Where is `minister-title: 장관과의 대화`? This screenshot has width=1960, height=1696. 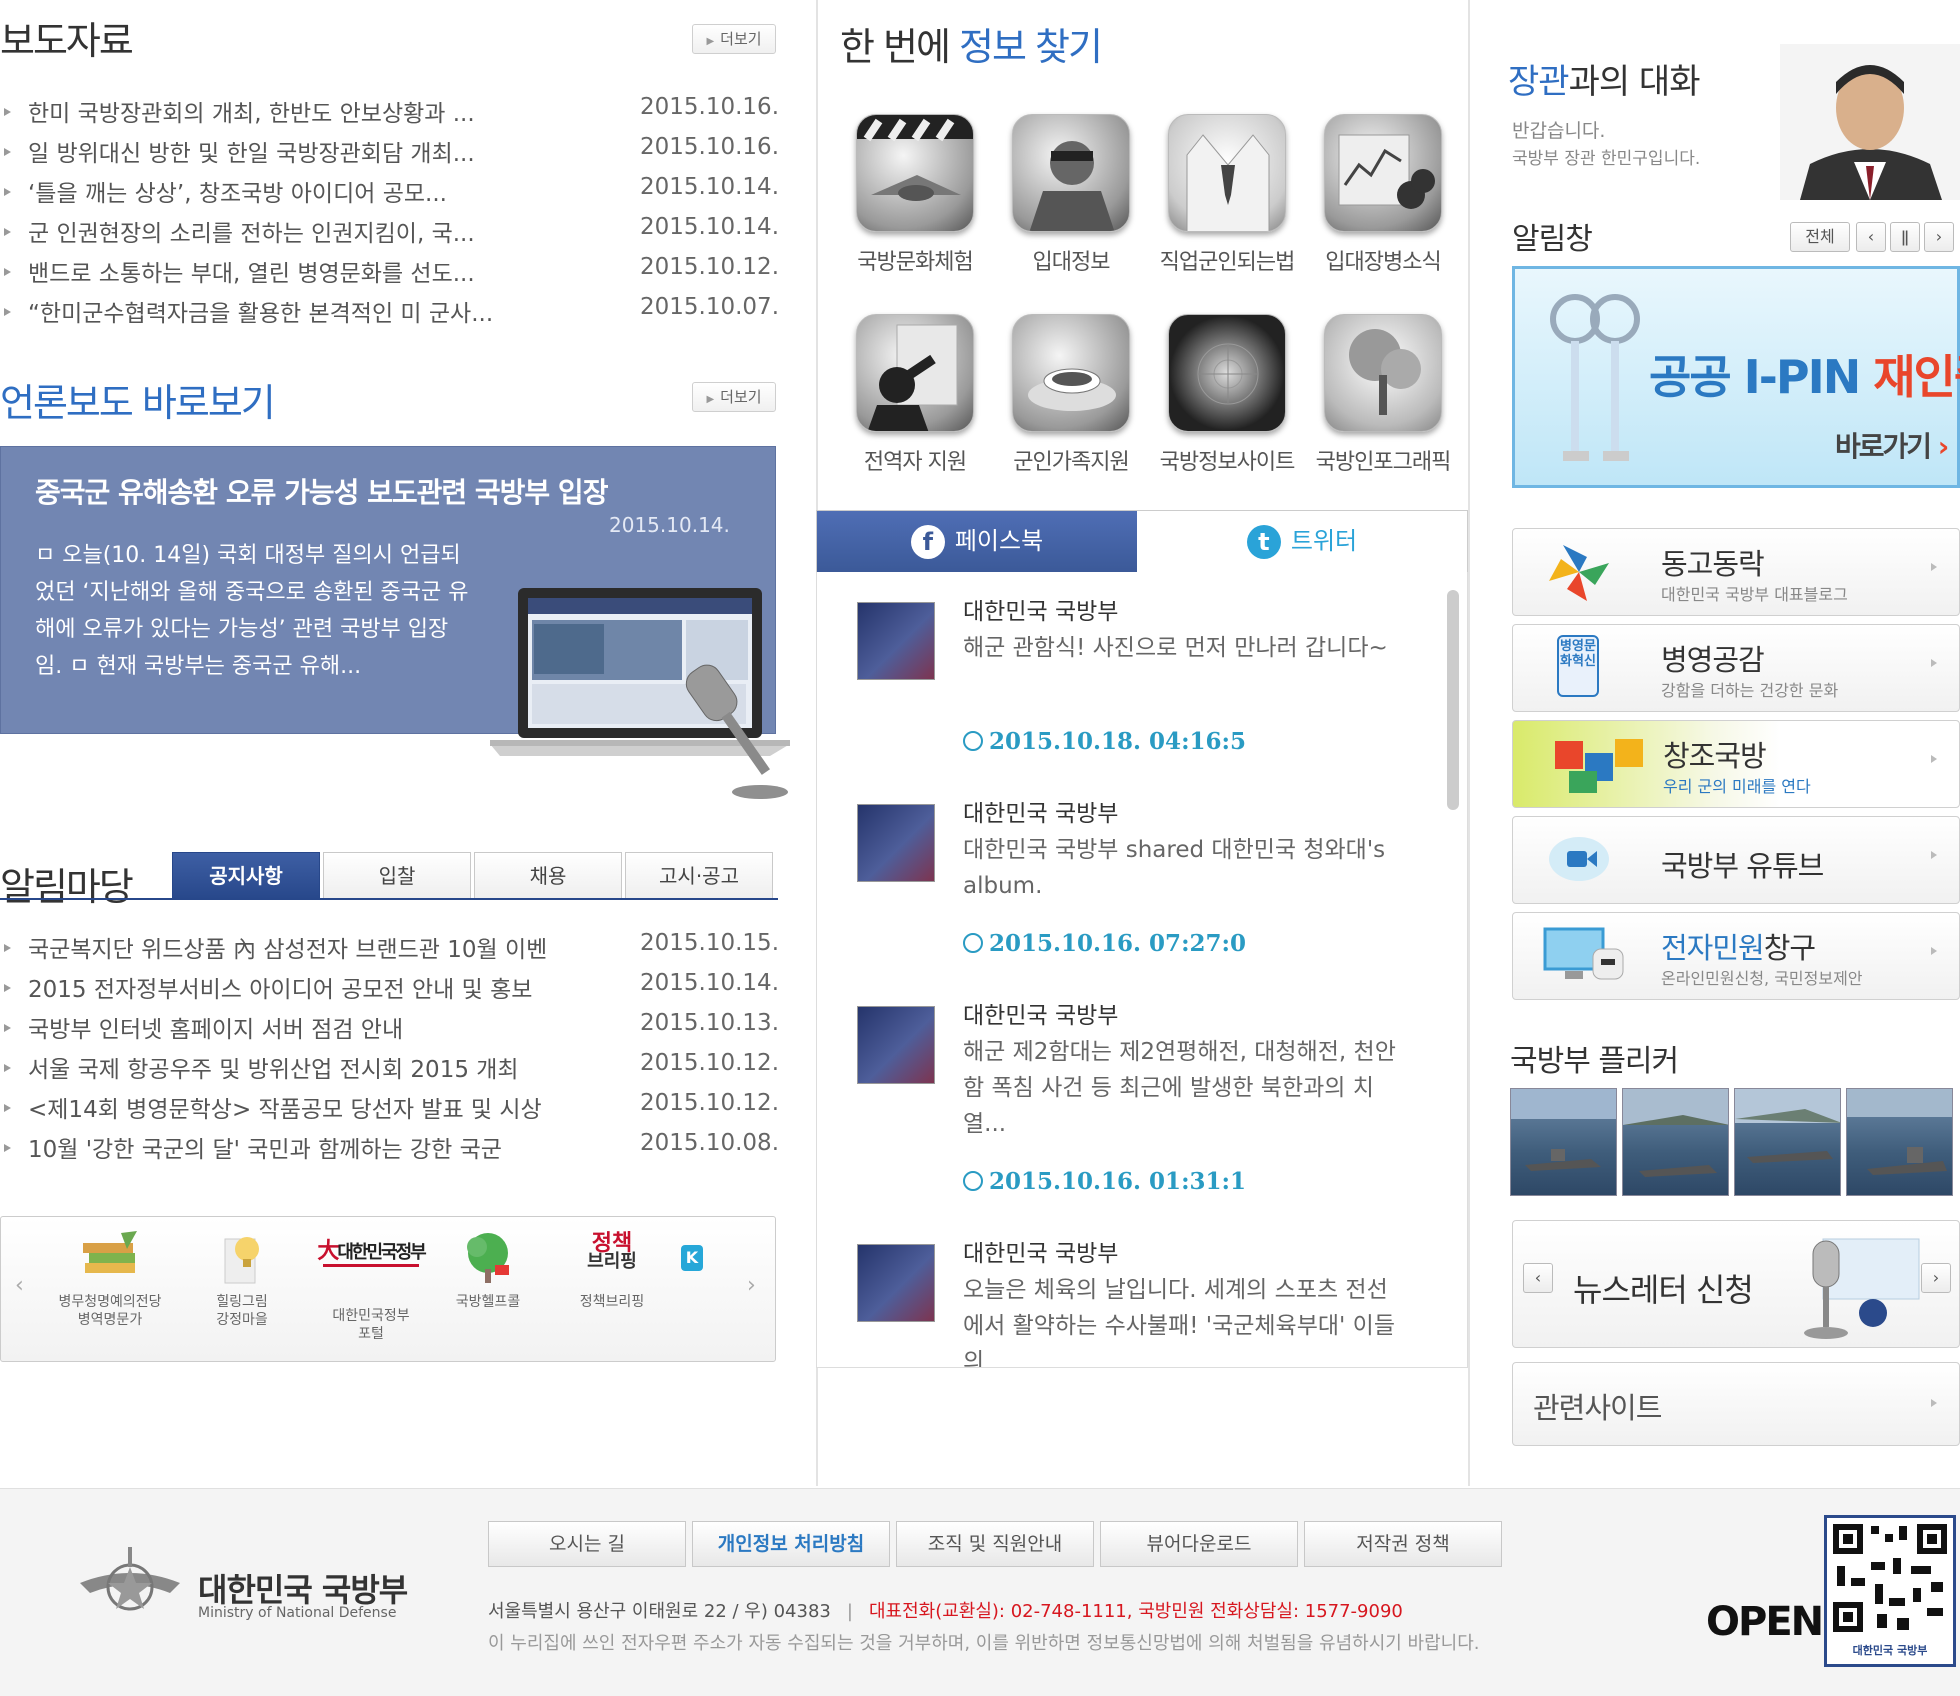 minister-title: 장관과의 대화 is located at coordinates (1604, 82).